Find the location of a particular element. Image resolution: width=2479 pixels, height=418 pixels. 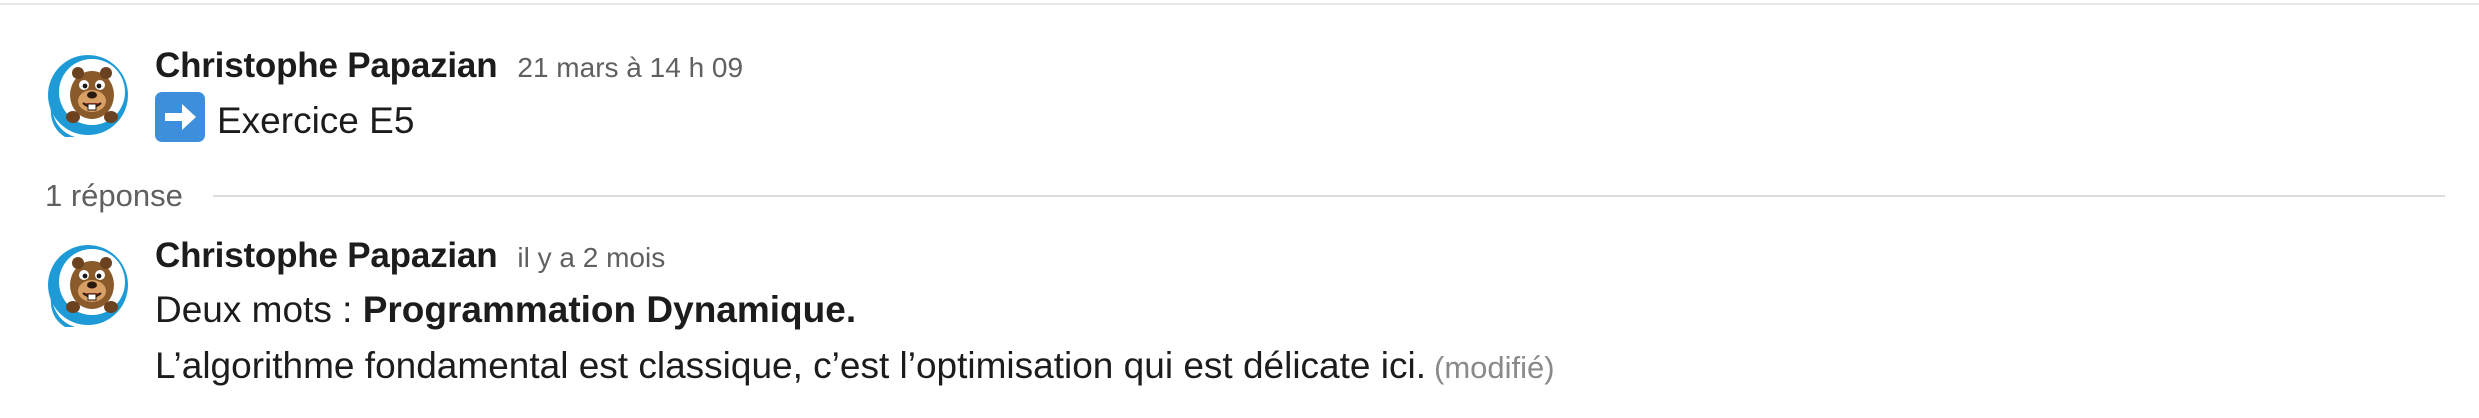

replies-divider is located at coordinates (1328, 196).